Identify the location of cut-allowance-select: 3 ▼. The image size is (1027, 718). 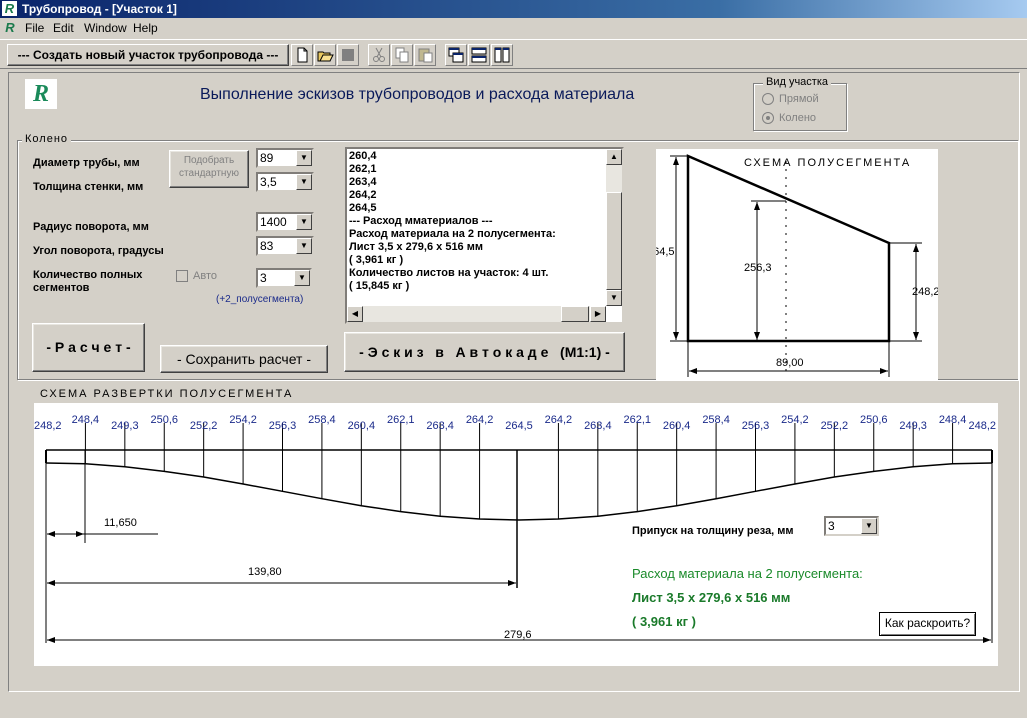
(851, 526).